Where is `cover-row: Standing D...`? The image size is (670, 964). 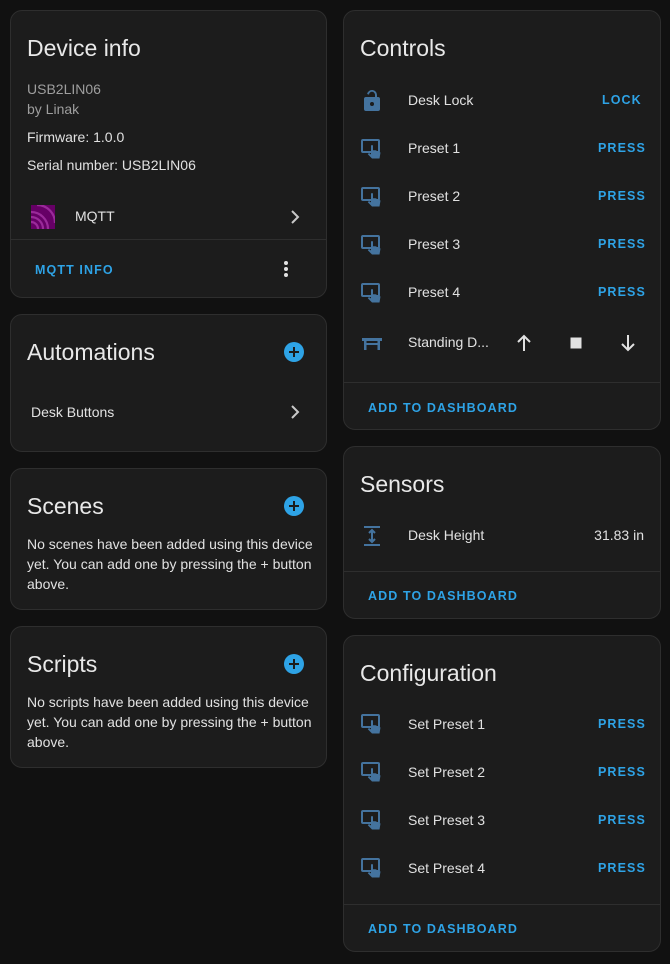 cover-row: Standing D... is located at coordinates (502, 343).